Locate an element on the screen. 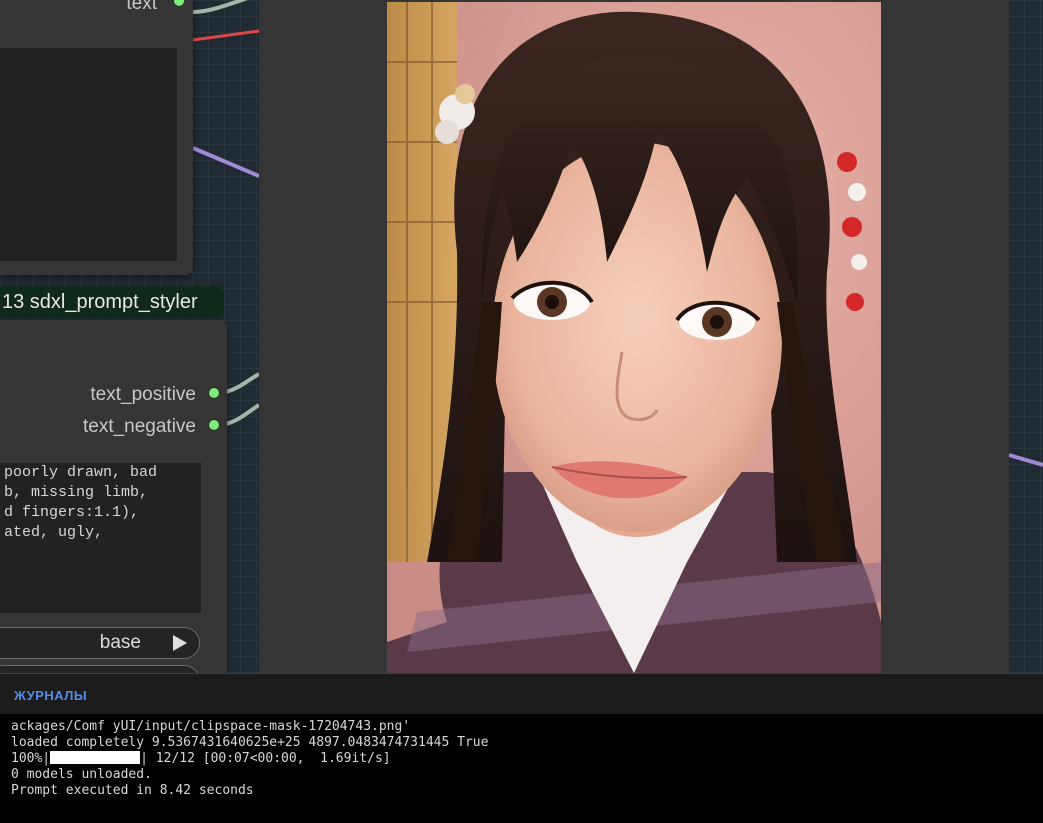 This screenshot has width=1043, height=823. node-title-sdxl-prompt-styler: 13 sdxl_prompt_styler is located at coordinates (112, 302).